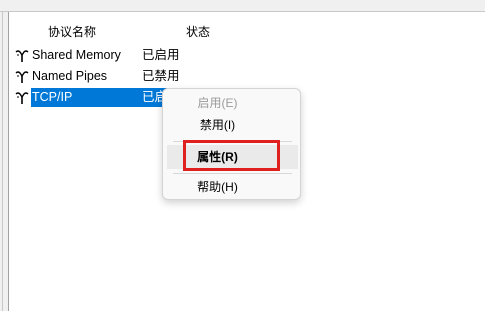 This screenshot has height=311, width=485. What do you see at coordinates (232, 187) in the screenshot?
I see `menu-item-help: 帮助(H)` at bounding box center [232, 187].